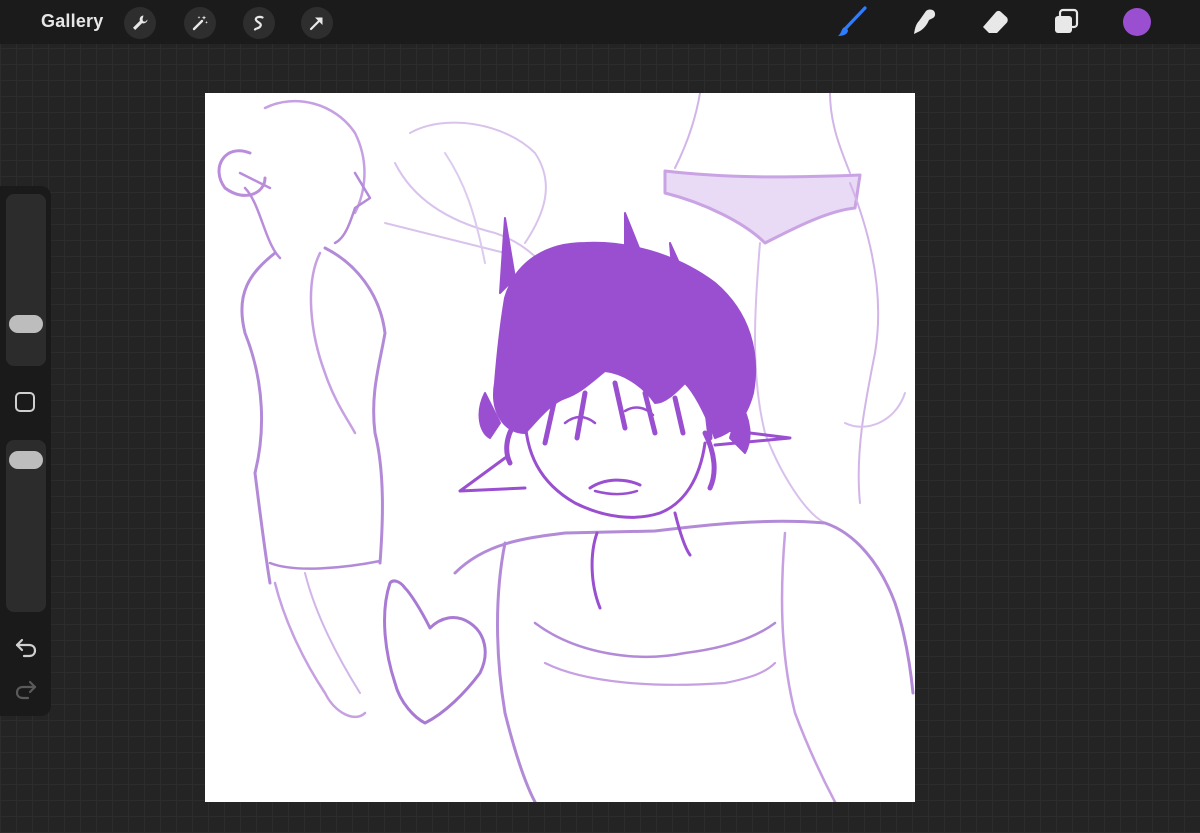 This screenshot has width=1200, height=833. Describe the element at coordinates (852, 22) in the screenshot. I see `brush-icon` at that location.